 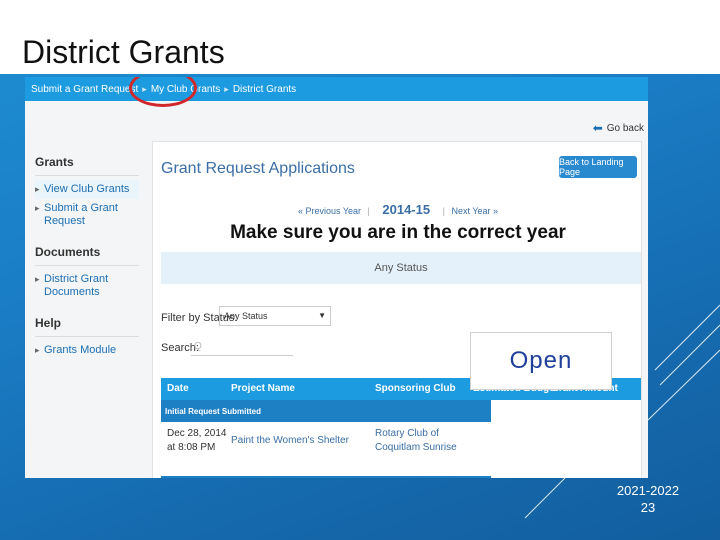 What do you see at coordinates (264, 89) in the screenshot?
I see `nav-district-grants: District Grants` at bounding box center [264, 89].